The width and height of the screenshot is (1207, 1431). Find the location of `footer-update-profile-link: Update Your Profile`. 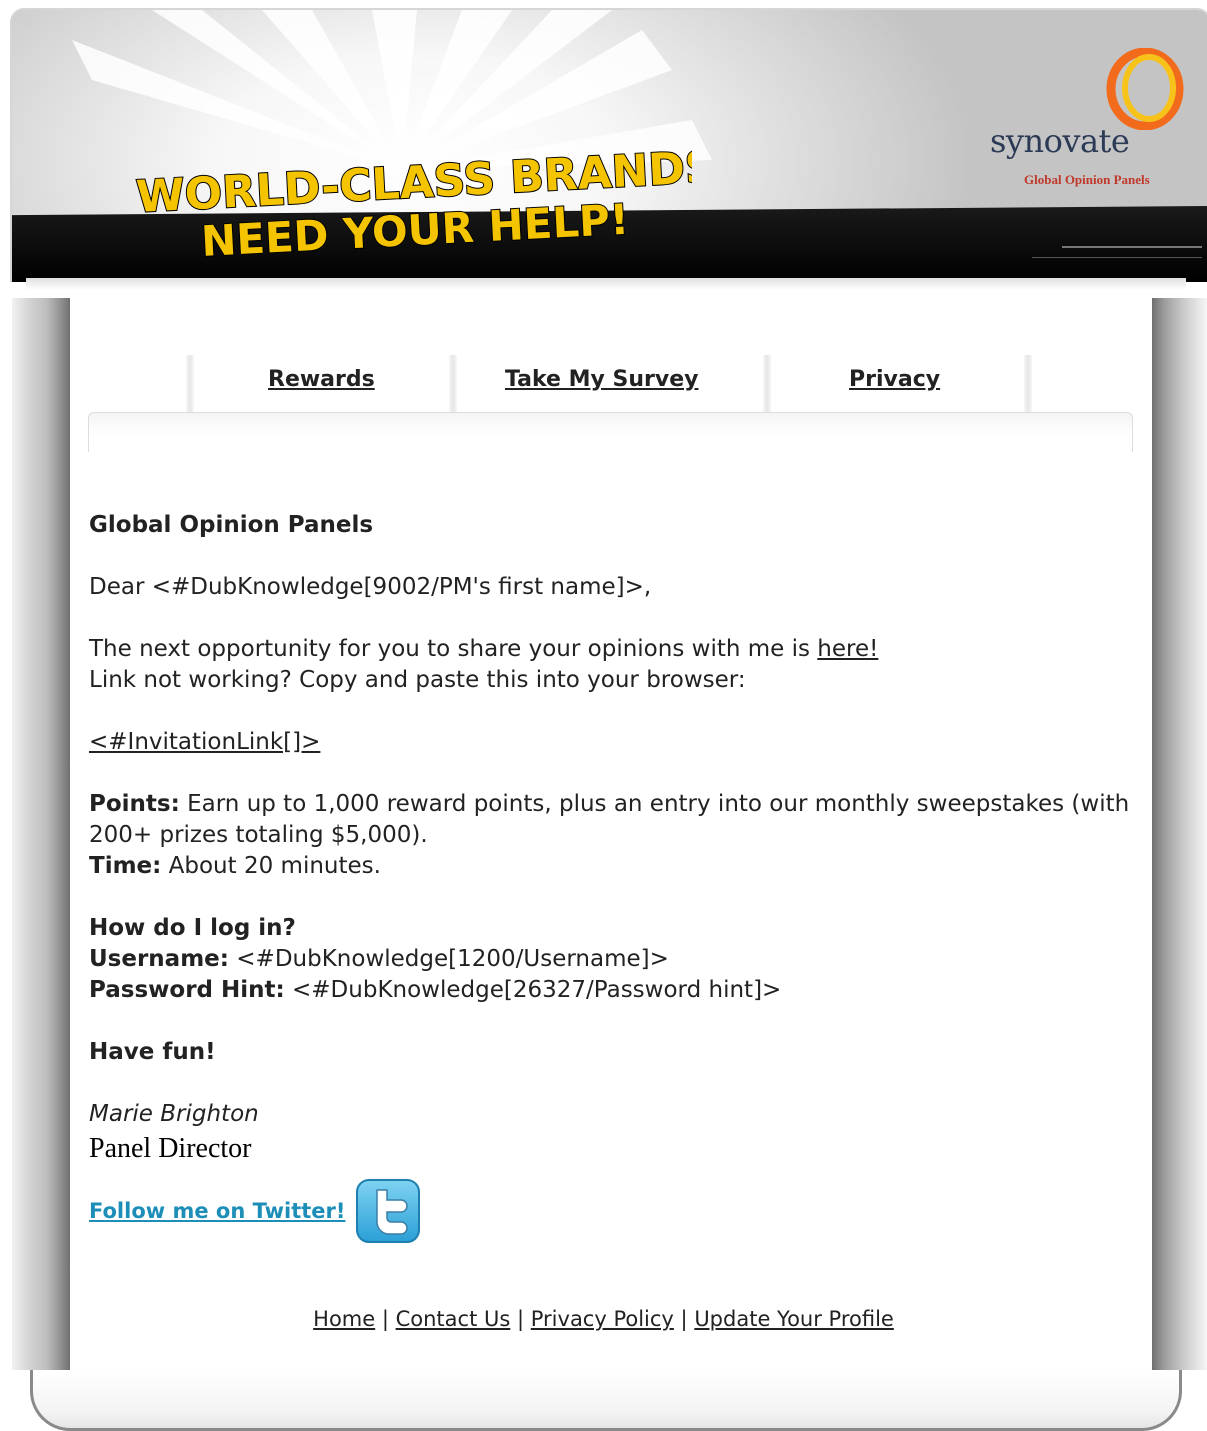

footer-update-profile-link: Update Your Profile is located at coordinates (794, 1319).